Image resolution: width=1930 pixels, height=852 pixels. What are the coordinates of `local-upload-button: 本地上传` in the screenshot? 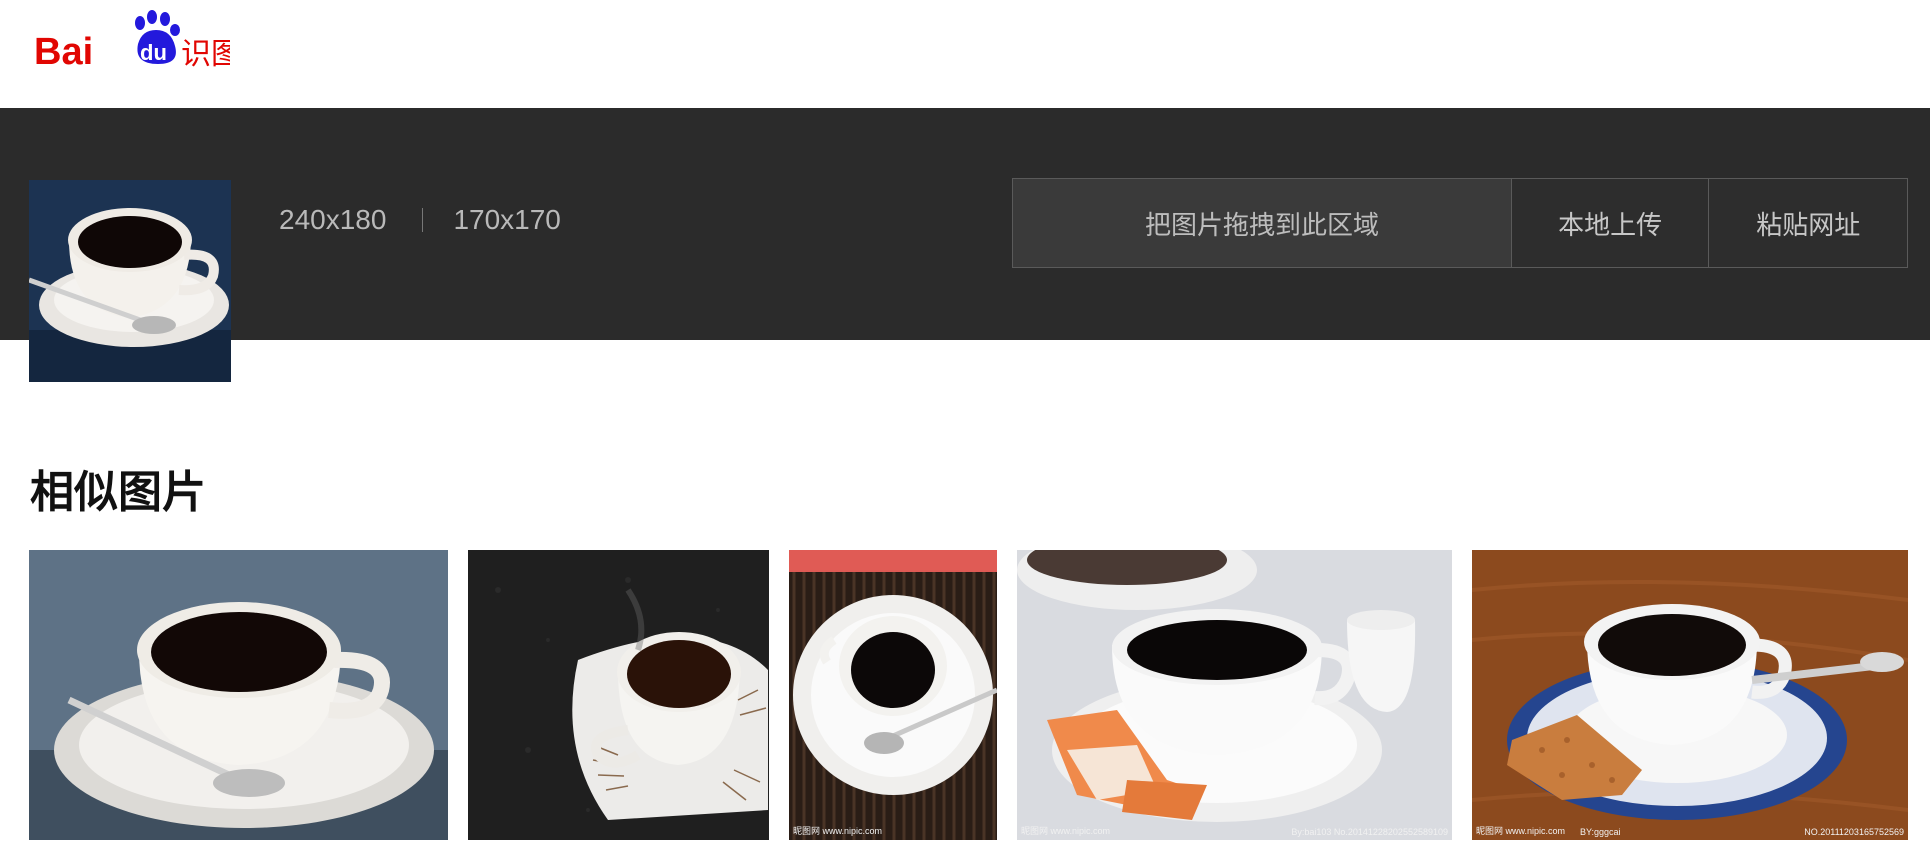 It's located at (1610, 223).